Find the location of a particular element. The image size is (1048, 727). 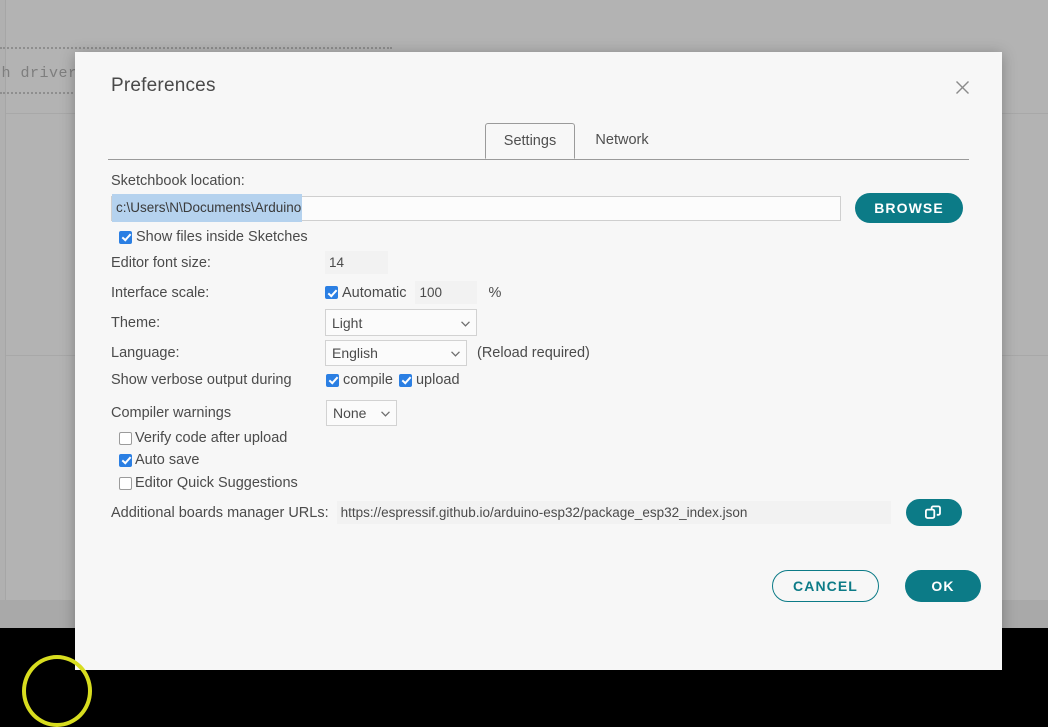

ok-button: OK is located at coordinates (943, 586).